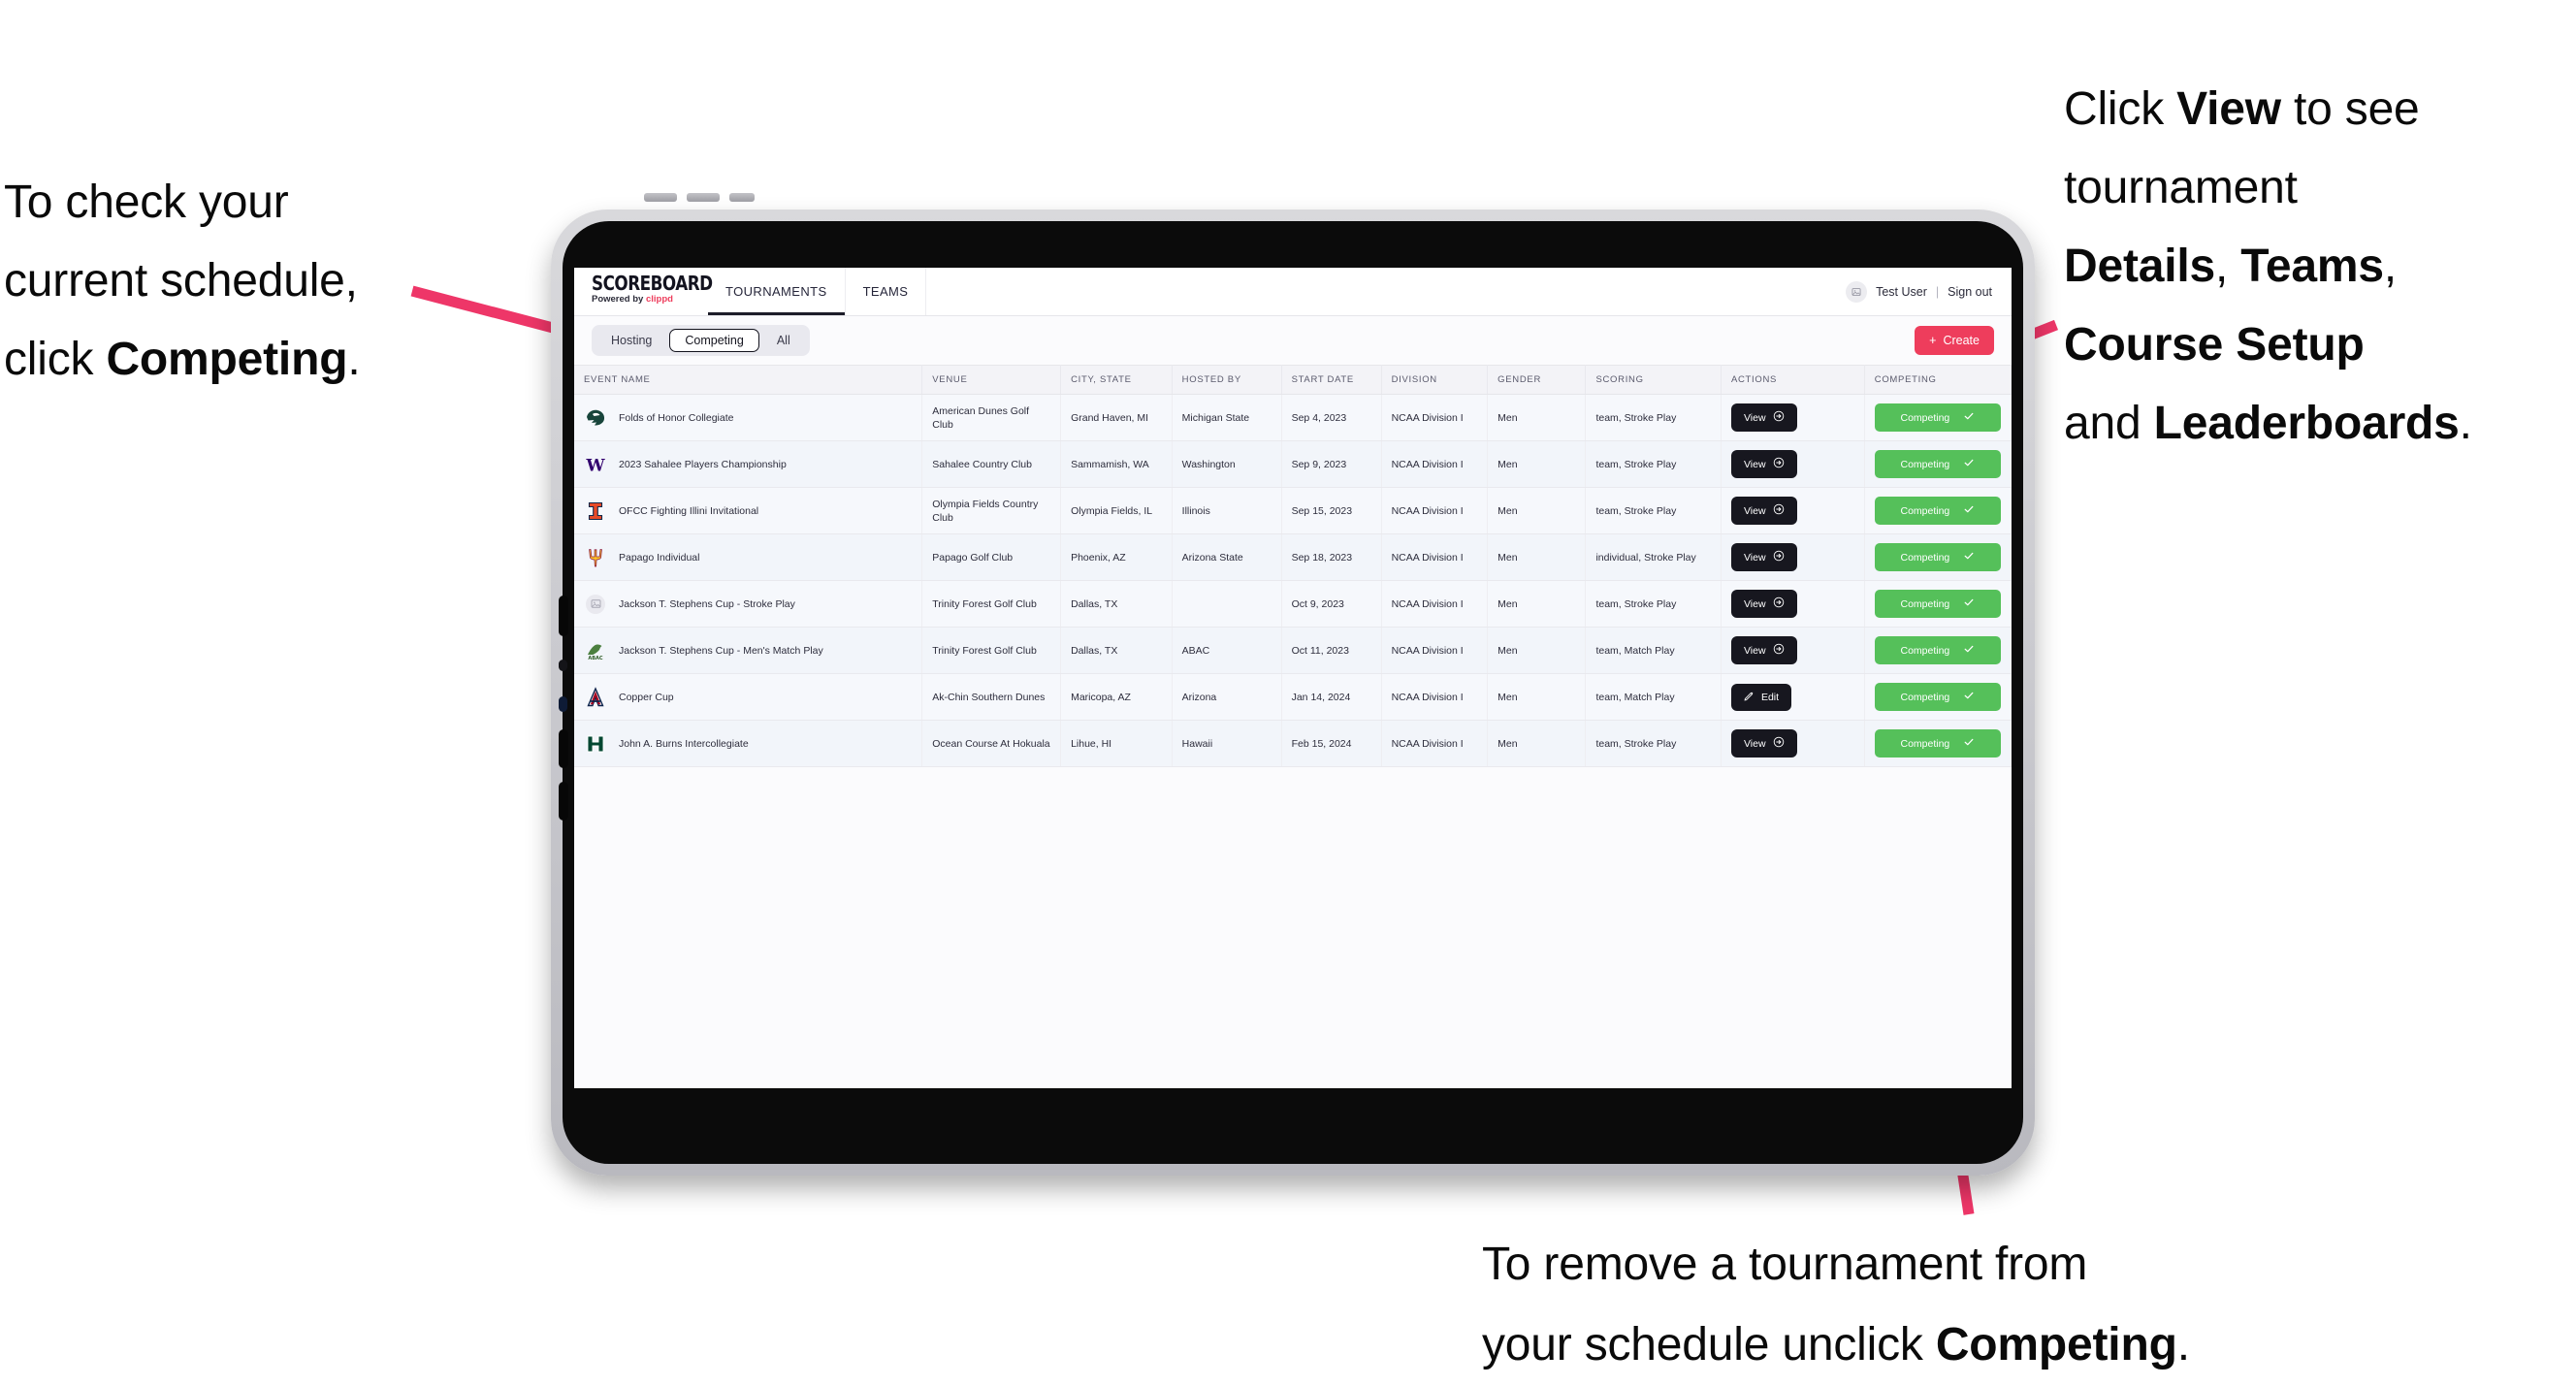  I want to click on cell-venue: Ak-Chin Southern Dunes, so click(991, 697).